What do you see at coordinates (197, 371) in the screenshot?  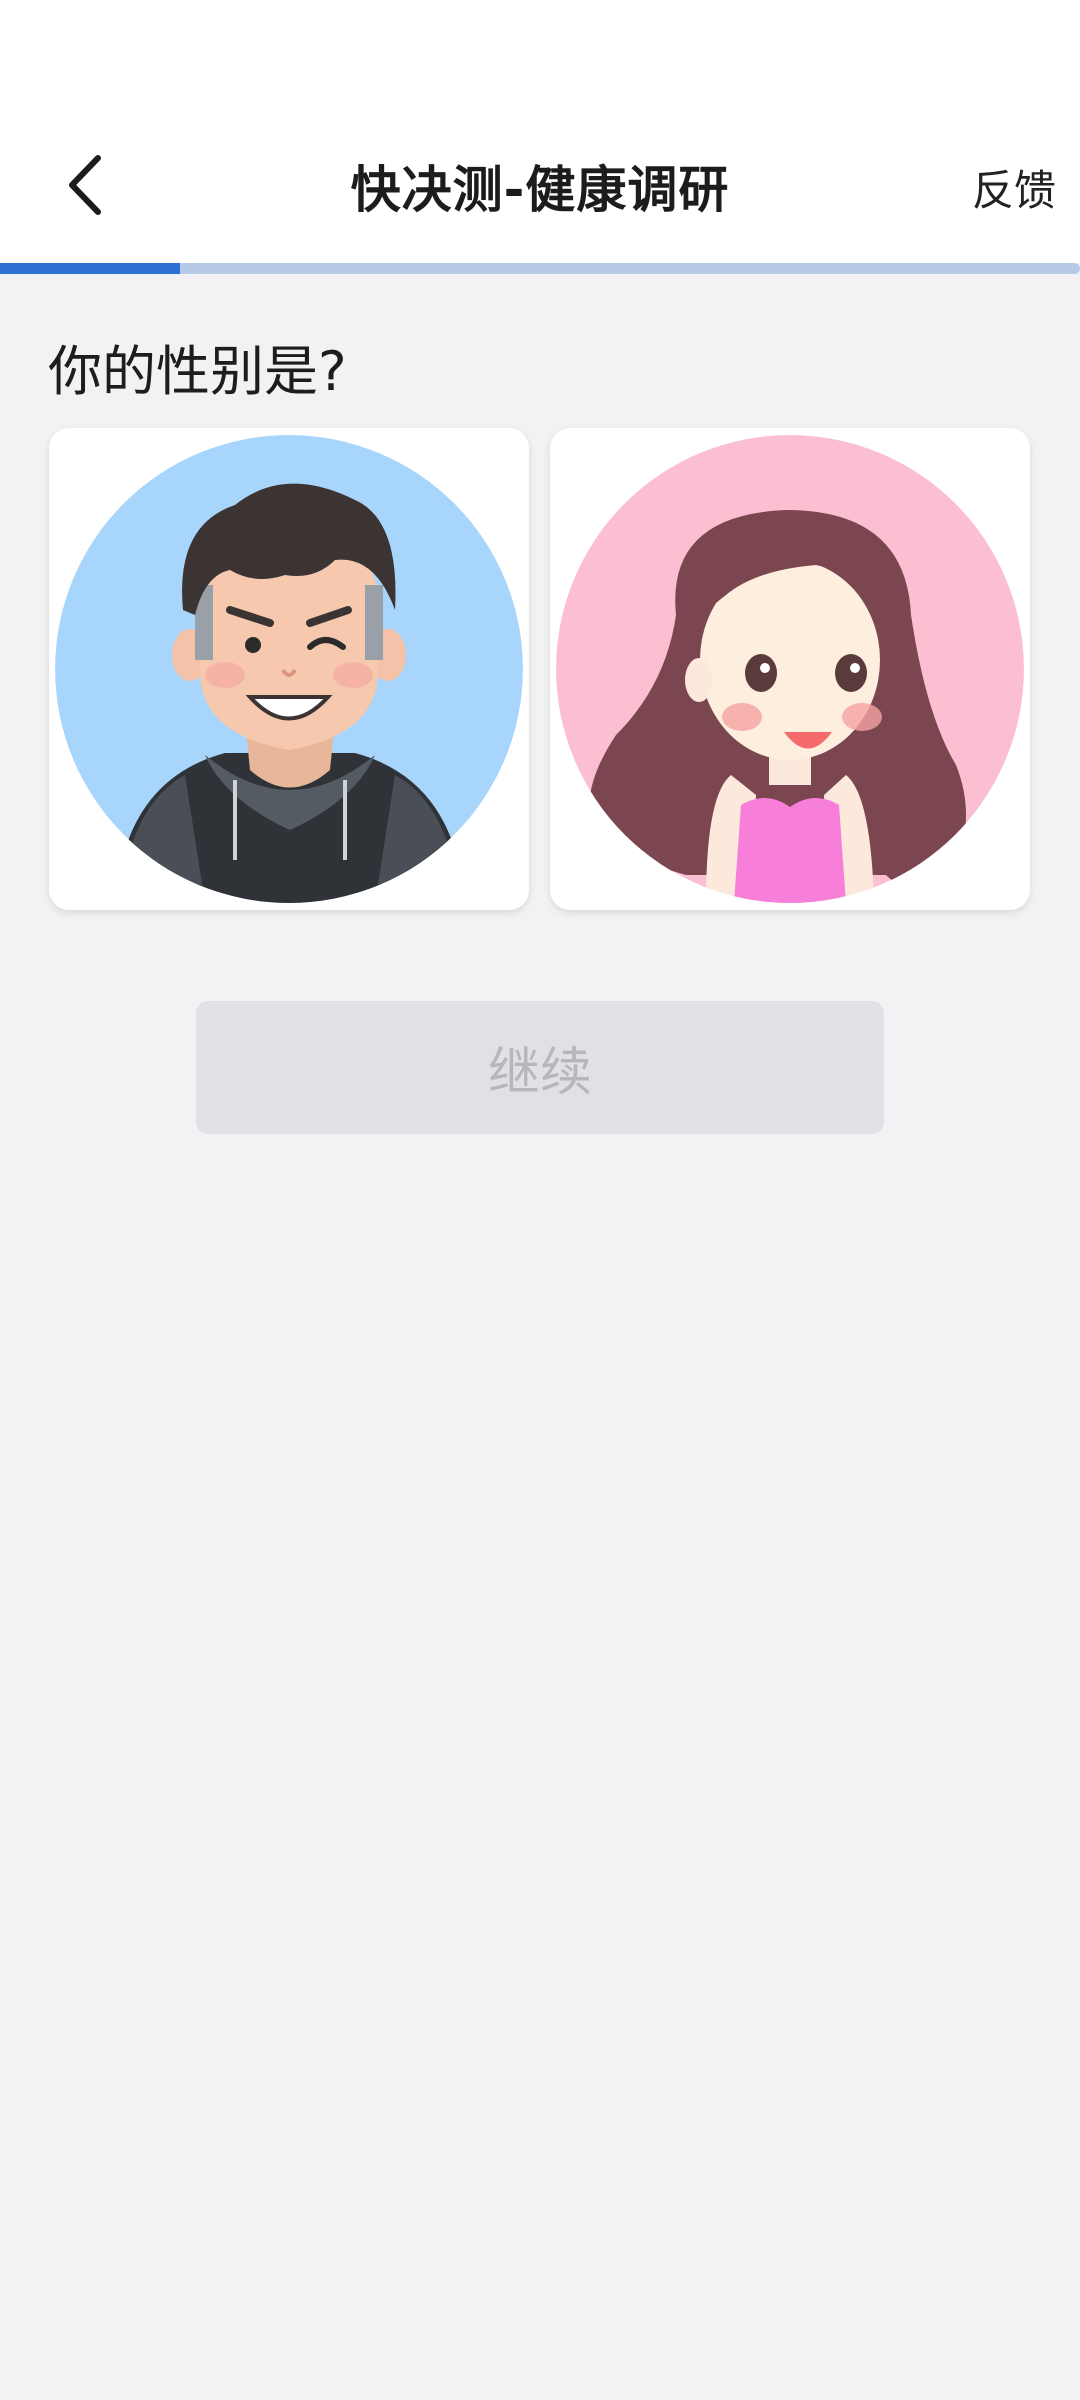 I see `question-text: 你的性别是?` at bounding box center [197, 371].